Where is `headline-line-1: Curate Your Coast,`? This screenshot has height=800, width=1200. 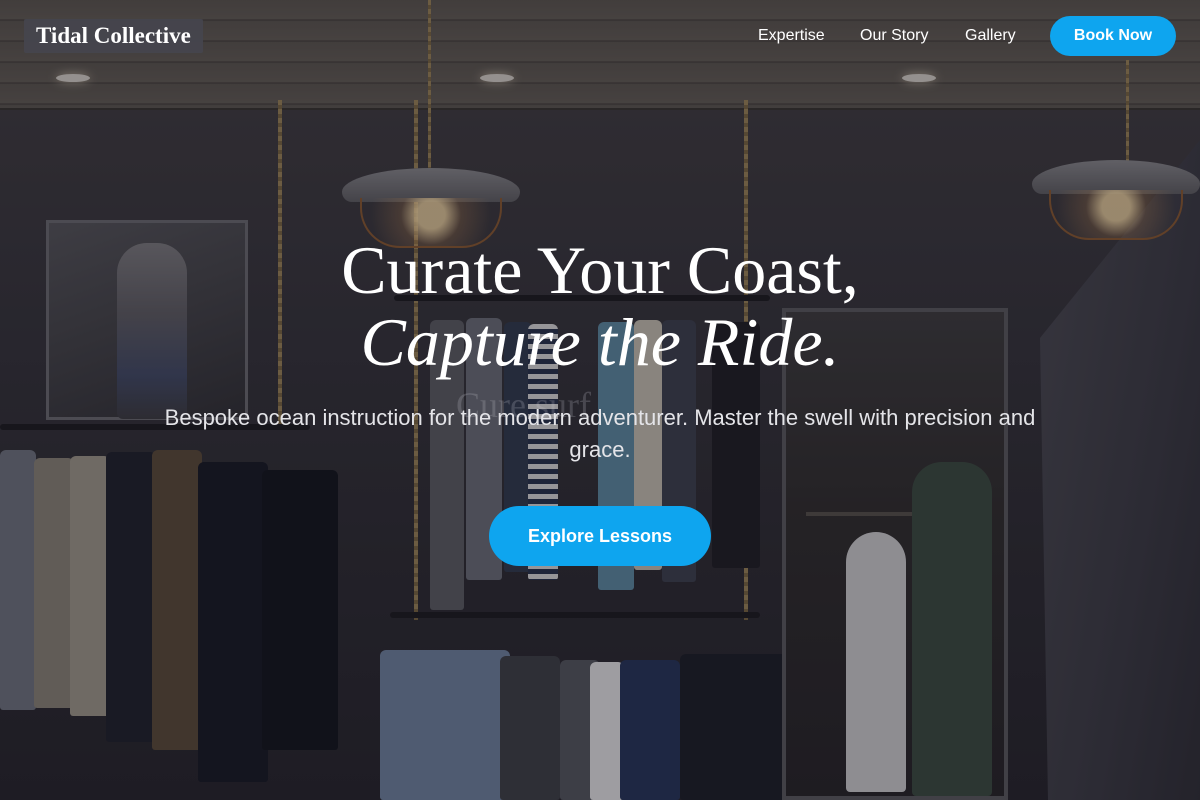
headline-line-1: Curate Your Coast, is located at coordinates (600, 270).